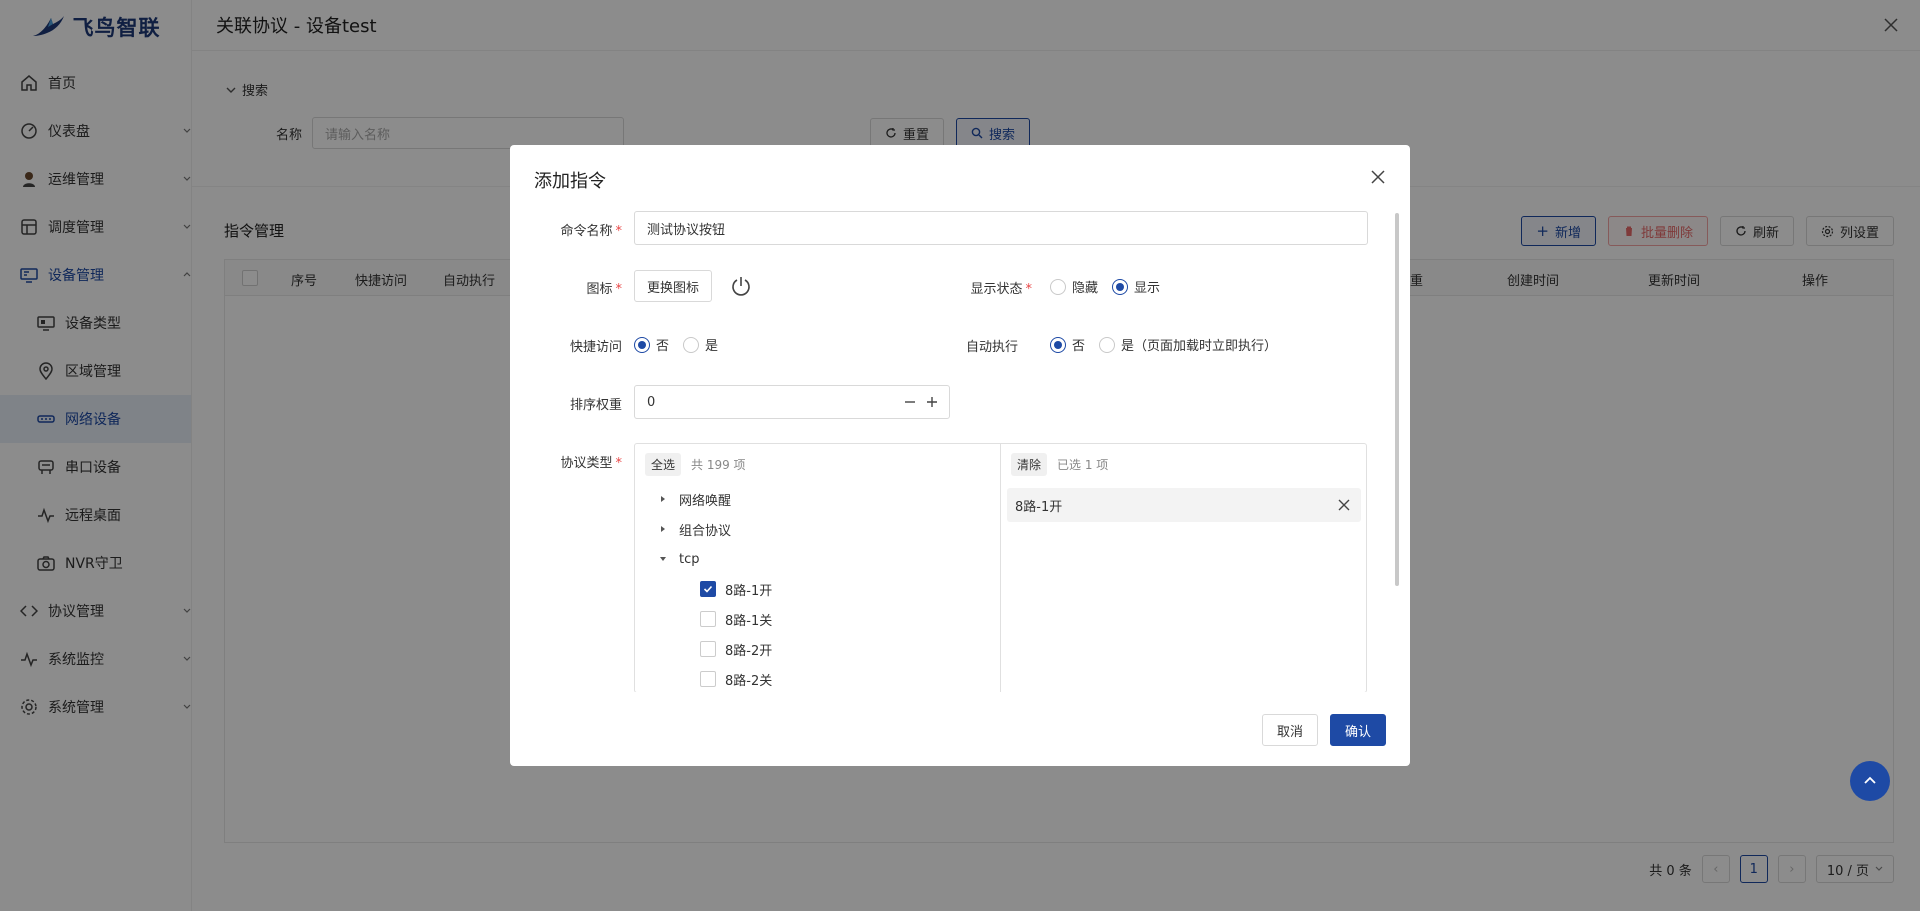 This screenshot has width=1920, height=911. Describe the element at coordinates (1323, 730) in the screenshot. I see `modal-footer: 取消 确认` at that location.